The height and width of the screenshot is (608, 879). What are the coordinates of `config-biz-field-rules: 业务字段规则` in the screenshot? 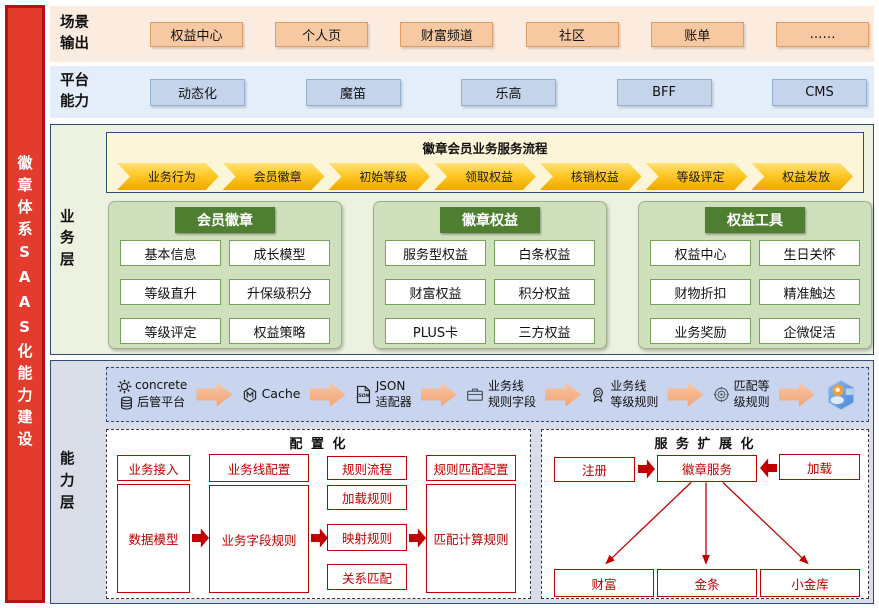 It's located at (259, 539).